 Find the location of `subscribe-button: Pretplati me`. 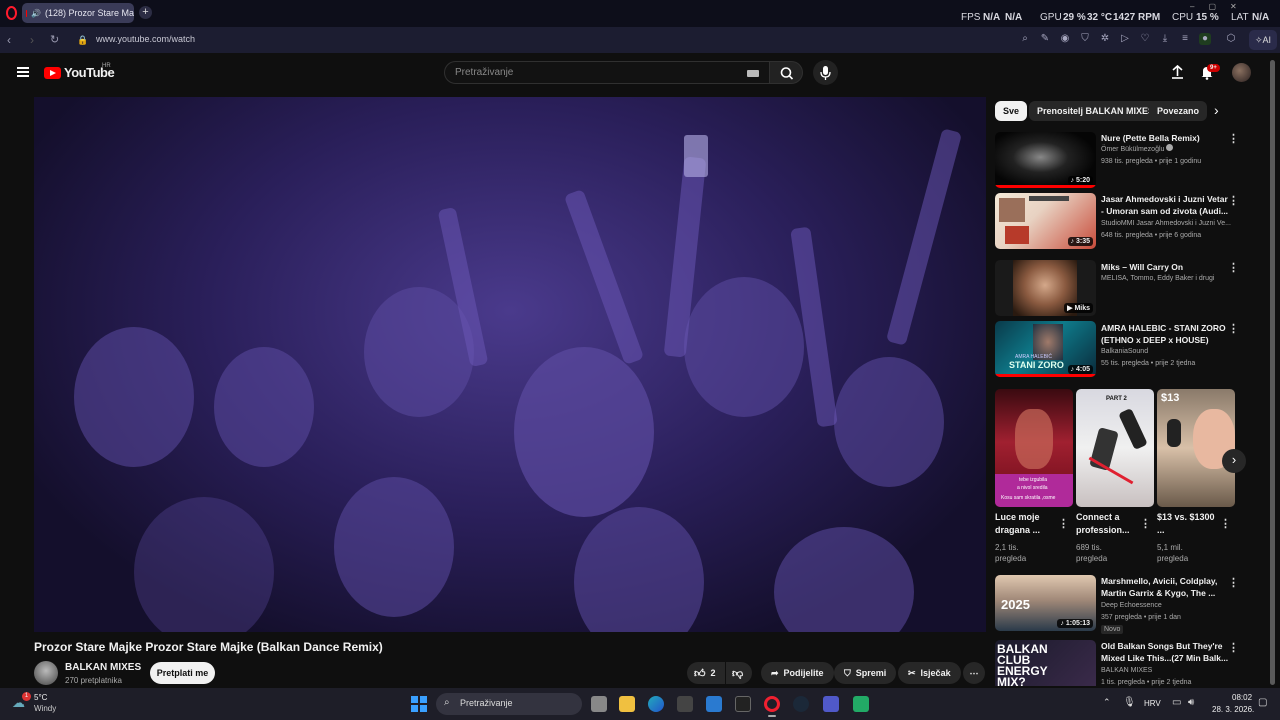

subscribe-button: Pretplati me is located at coordinates (182, 673).